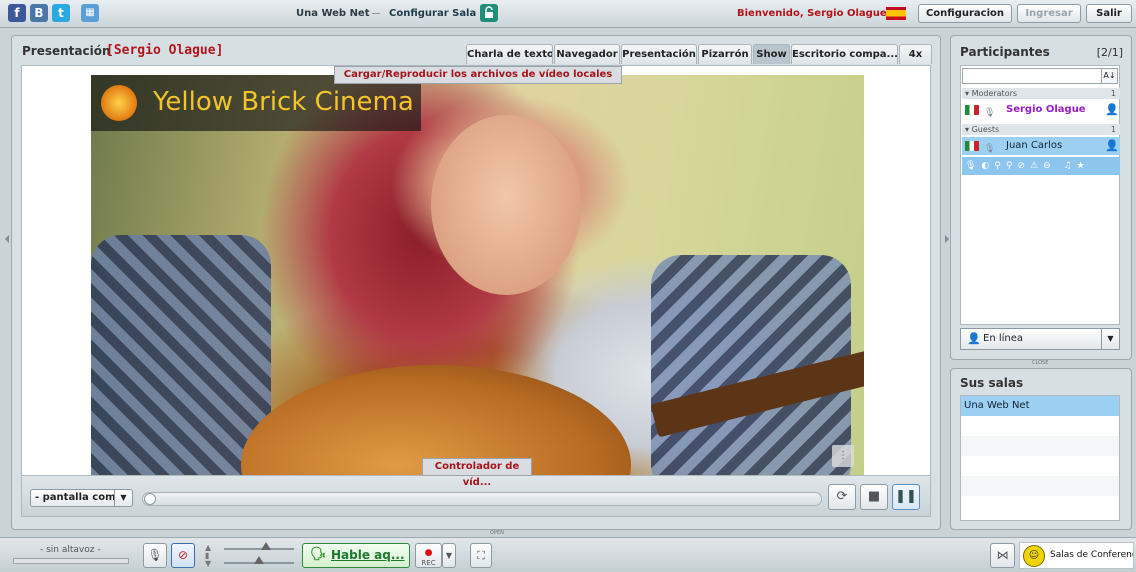  What do you see at coordinates (259, 549) in the screenshot?
I see `mic-volume-slider` at bounding box center [259, 549].